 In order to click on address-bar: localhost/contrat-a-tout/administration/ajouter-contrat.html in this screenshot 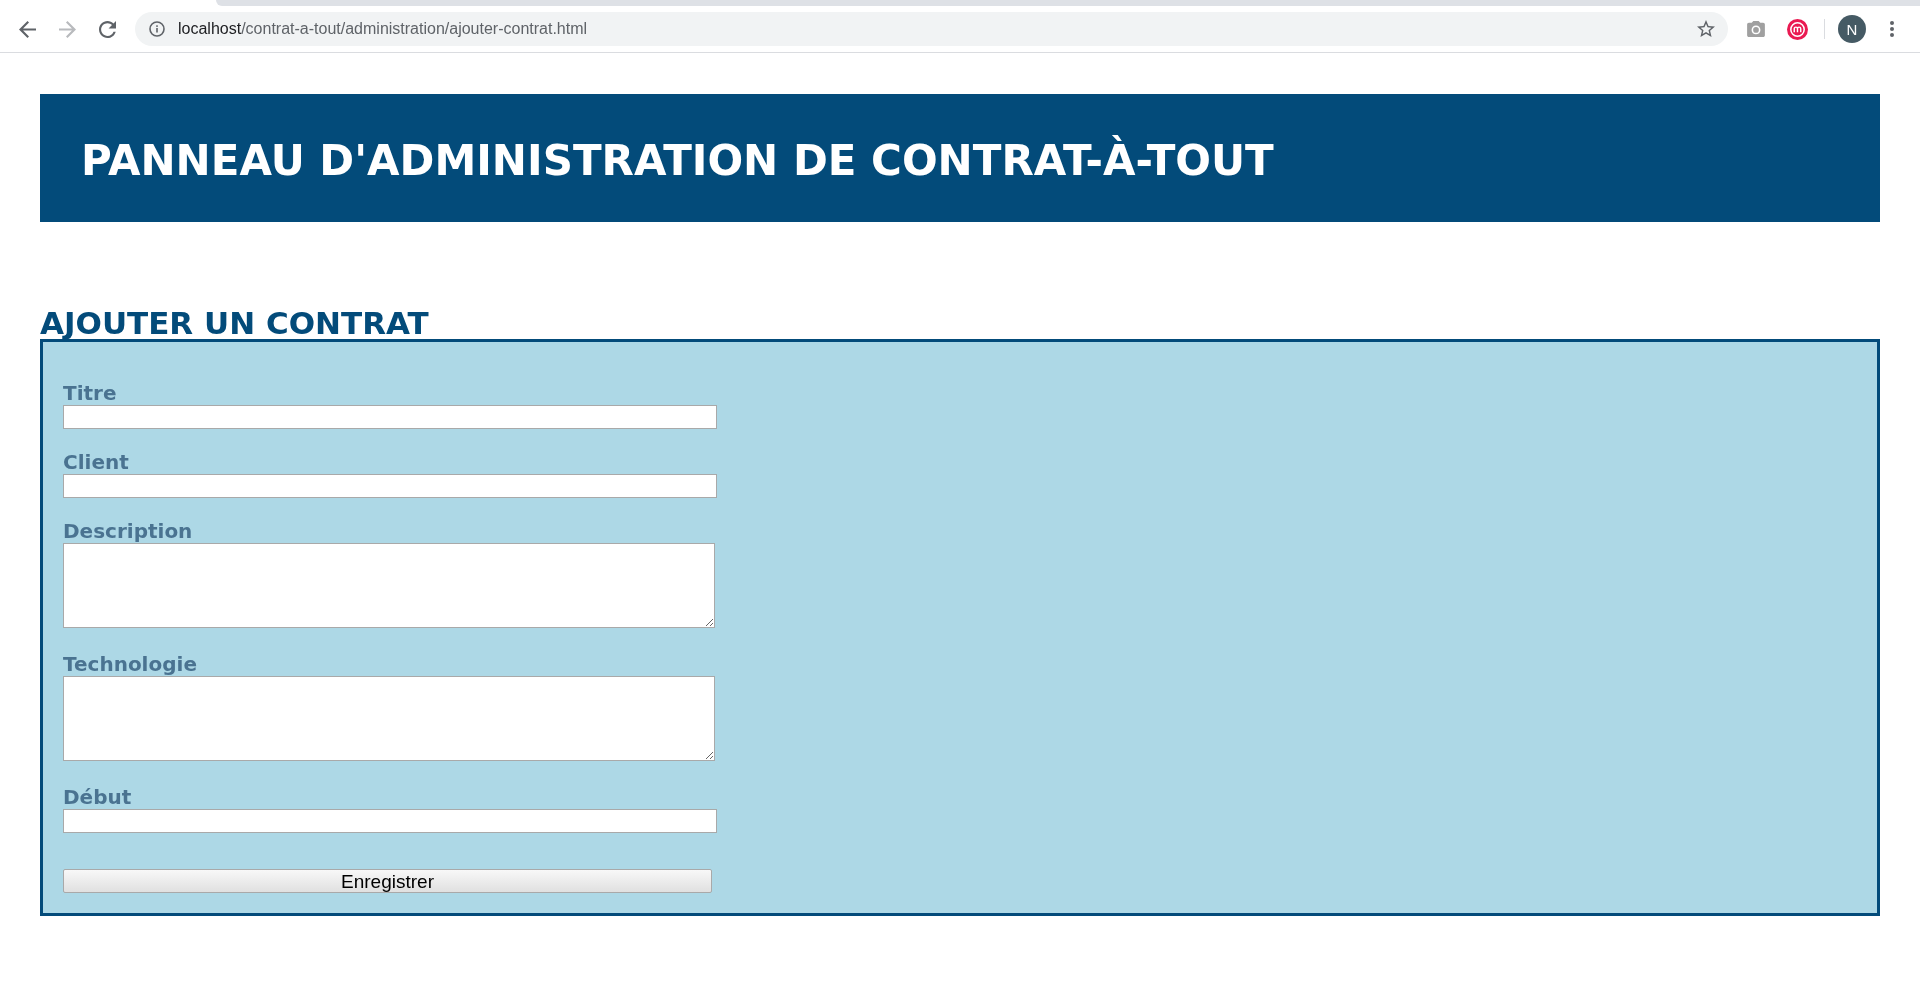, I will do `click(931, 29)`.